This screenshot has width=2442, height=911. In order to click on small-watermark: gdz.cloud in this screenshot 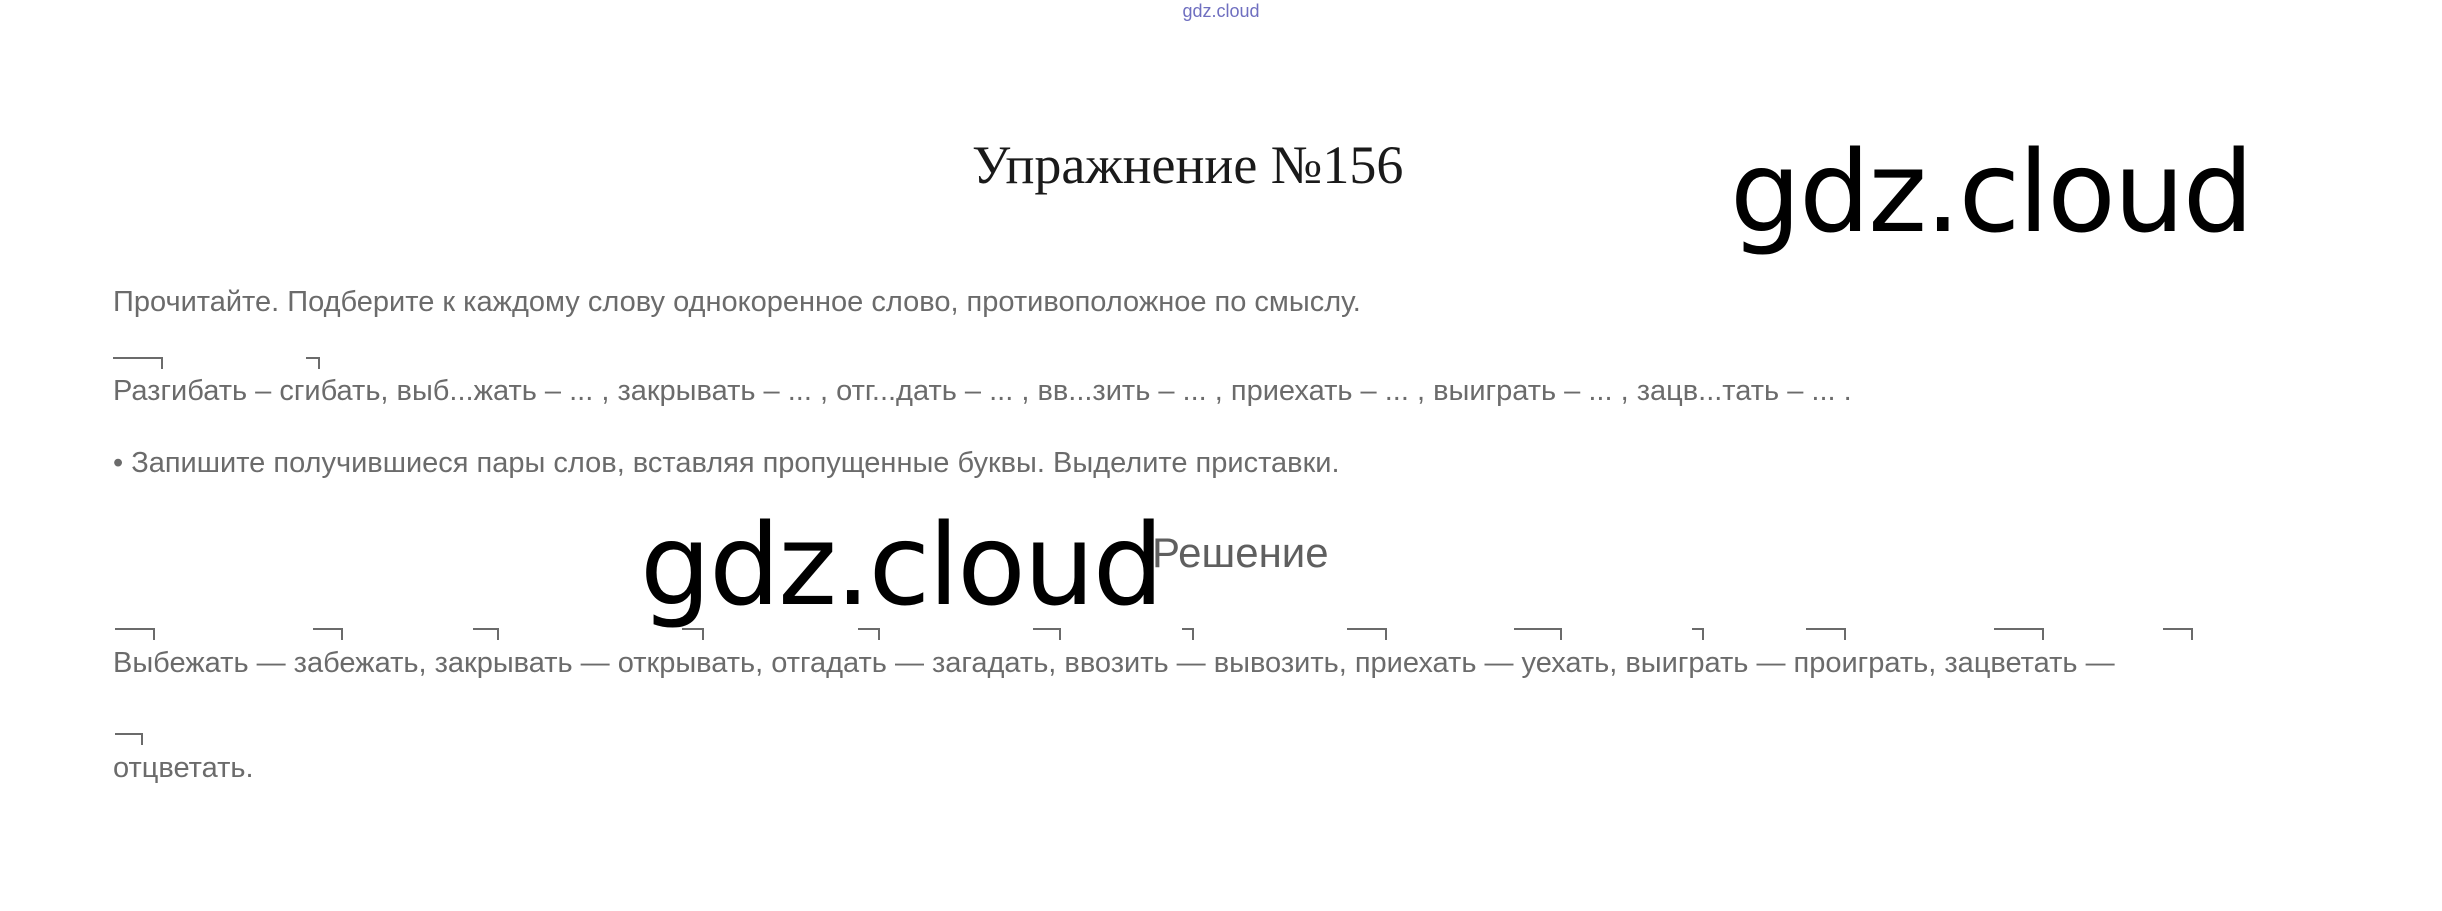, I will do `click(1221, 11)`.